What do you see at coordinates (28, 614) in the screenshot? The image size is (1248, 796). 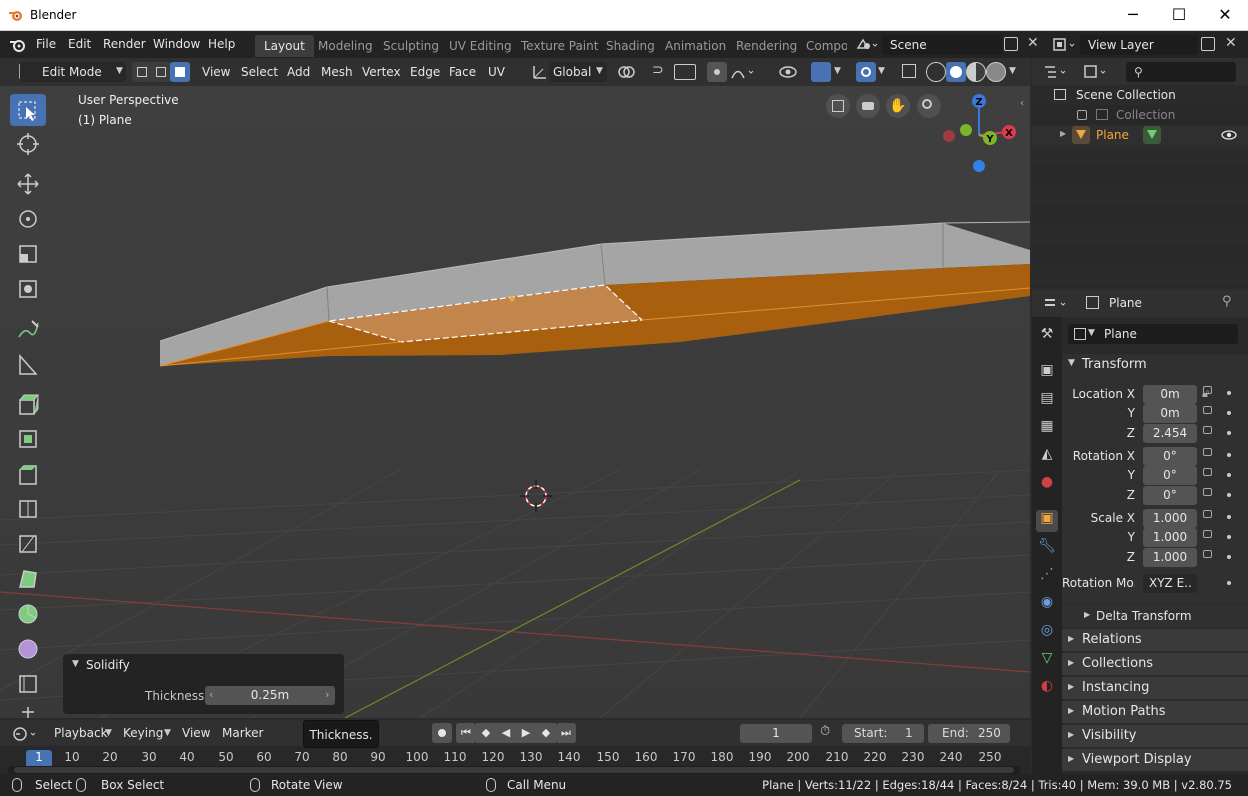 I see `spin-tool` at bounding box center [28, 614].